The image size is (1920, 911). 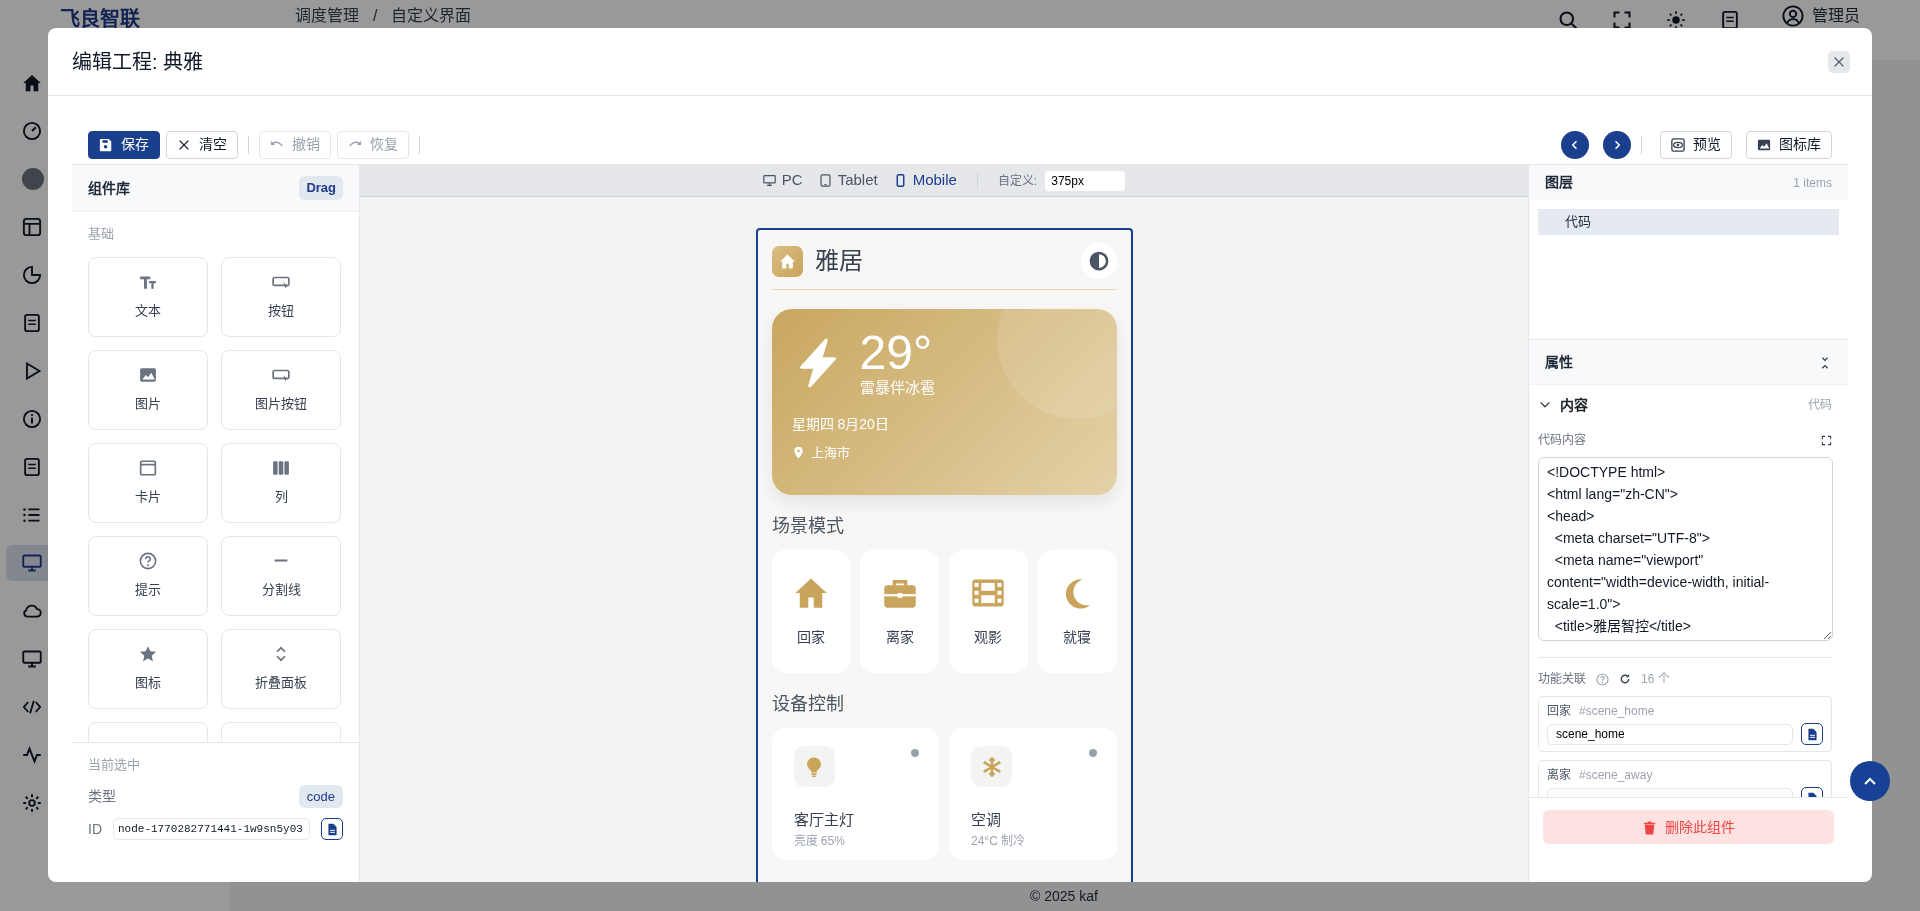 I want to click on field-label: 功能关联, so click(x=1562, y=679).